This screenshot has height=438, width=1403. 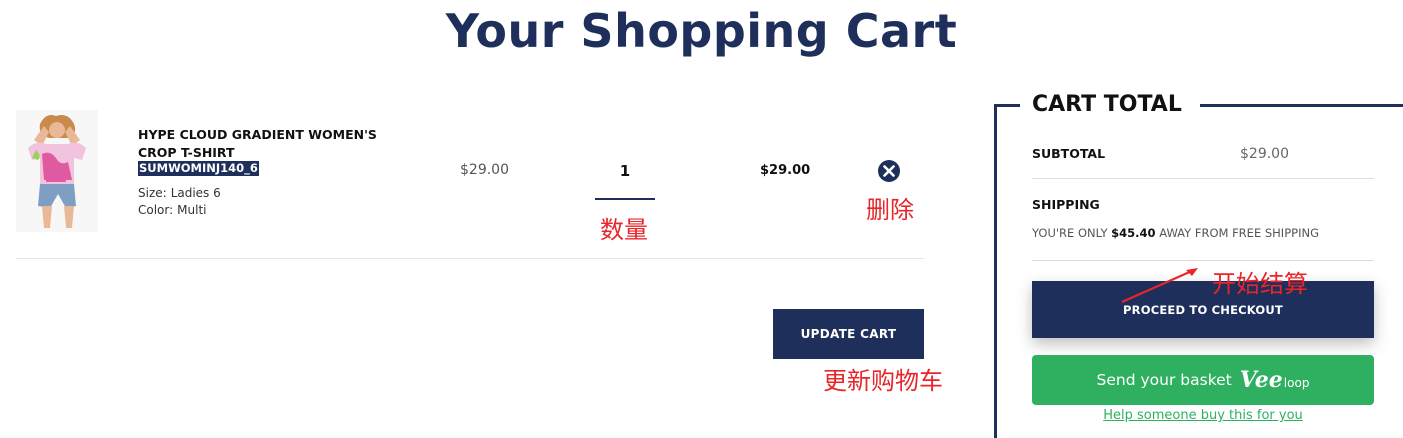 I want to click on shipping-note-suffix: AWAY FROM FREE SHIPPING, so click(x=1239, y=233).